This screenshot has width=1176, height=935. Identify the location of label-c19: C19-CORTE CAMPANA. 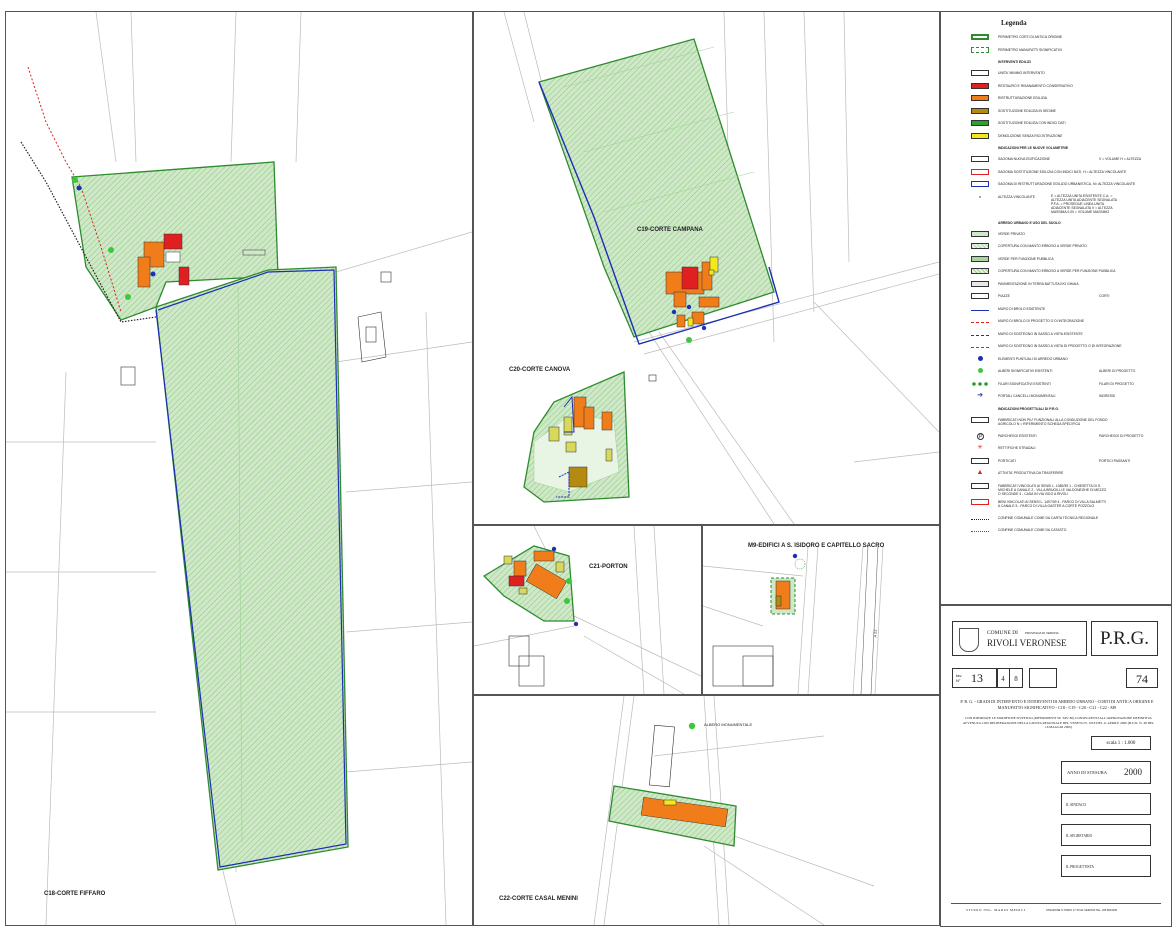
(670, 230).